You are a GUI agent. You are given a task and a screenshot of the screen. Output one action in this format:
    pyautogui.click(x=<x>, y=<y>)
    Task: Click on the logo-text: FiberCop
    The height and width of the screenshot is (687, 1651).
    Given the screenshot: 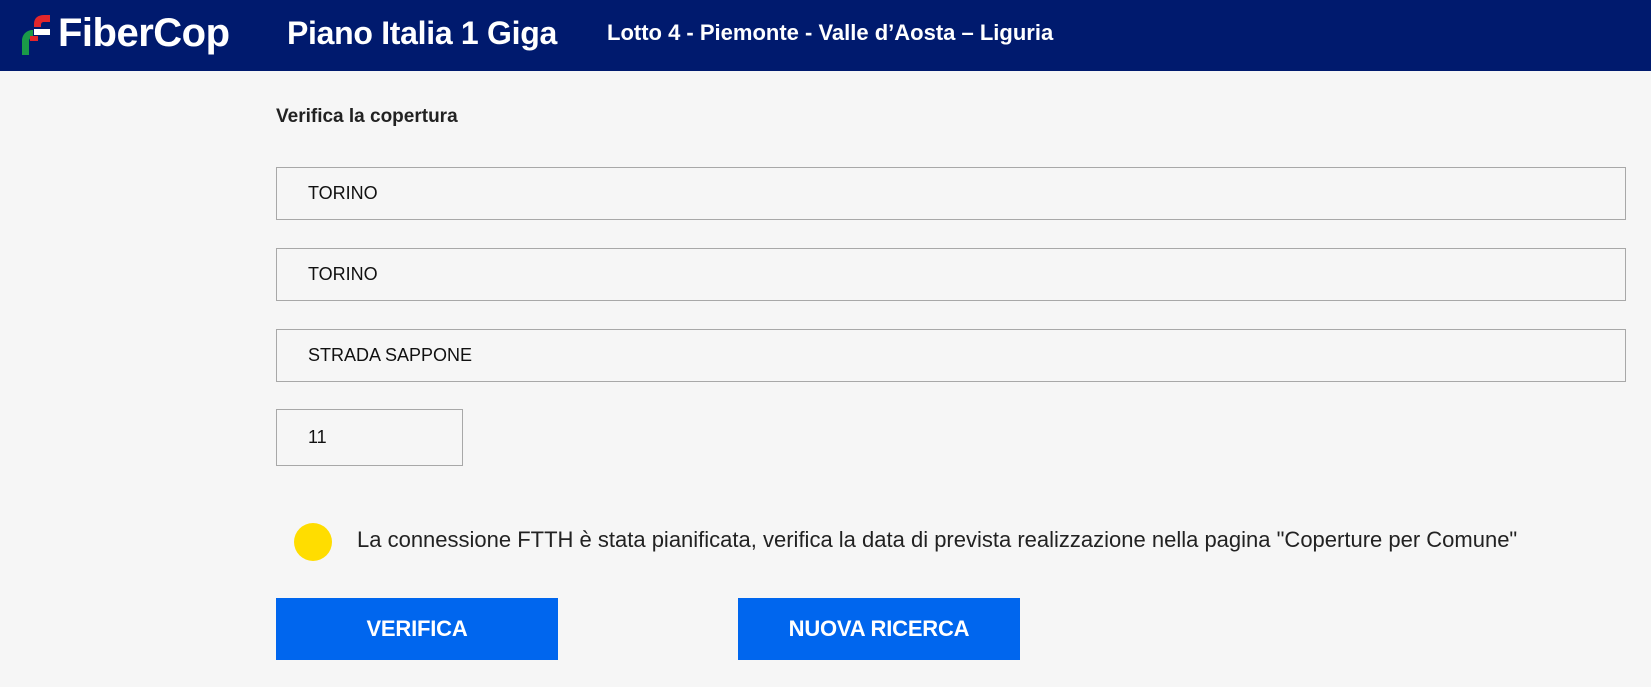 What is the action you would take?
    pyautogui.click(x=144, y=33)
    